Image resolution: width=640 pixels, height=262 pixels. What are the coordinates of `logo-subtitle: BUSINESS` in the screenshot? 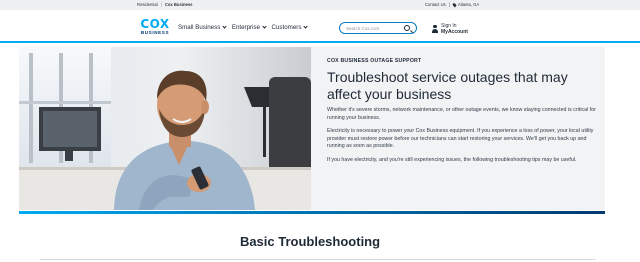 It's located at (155, 32).